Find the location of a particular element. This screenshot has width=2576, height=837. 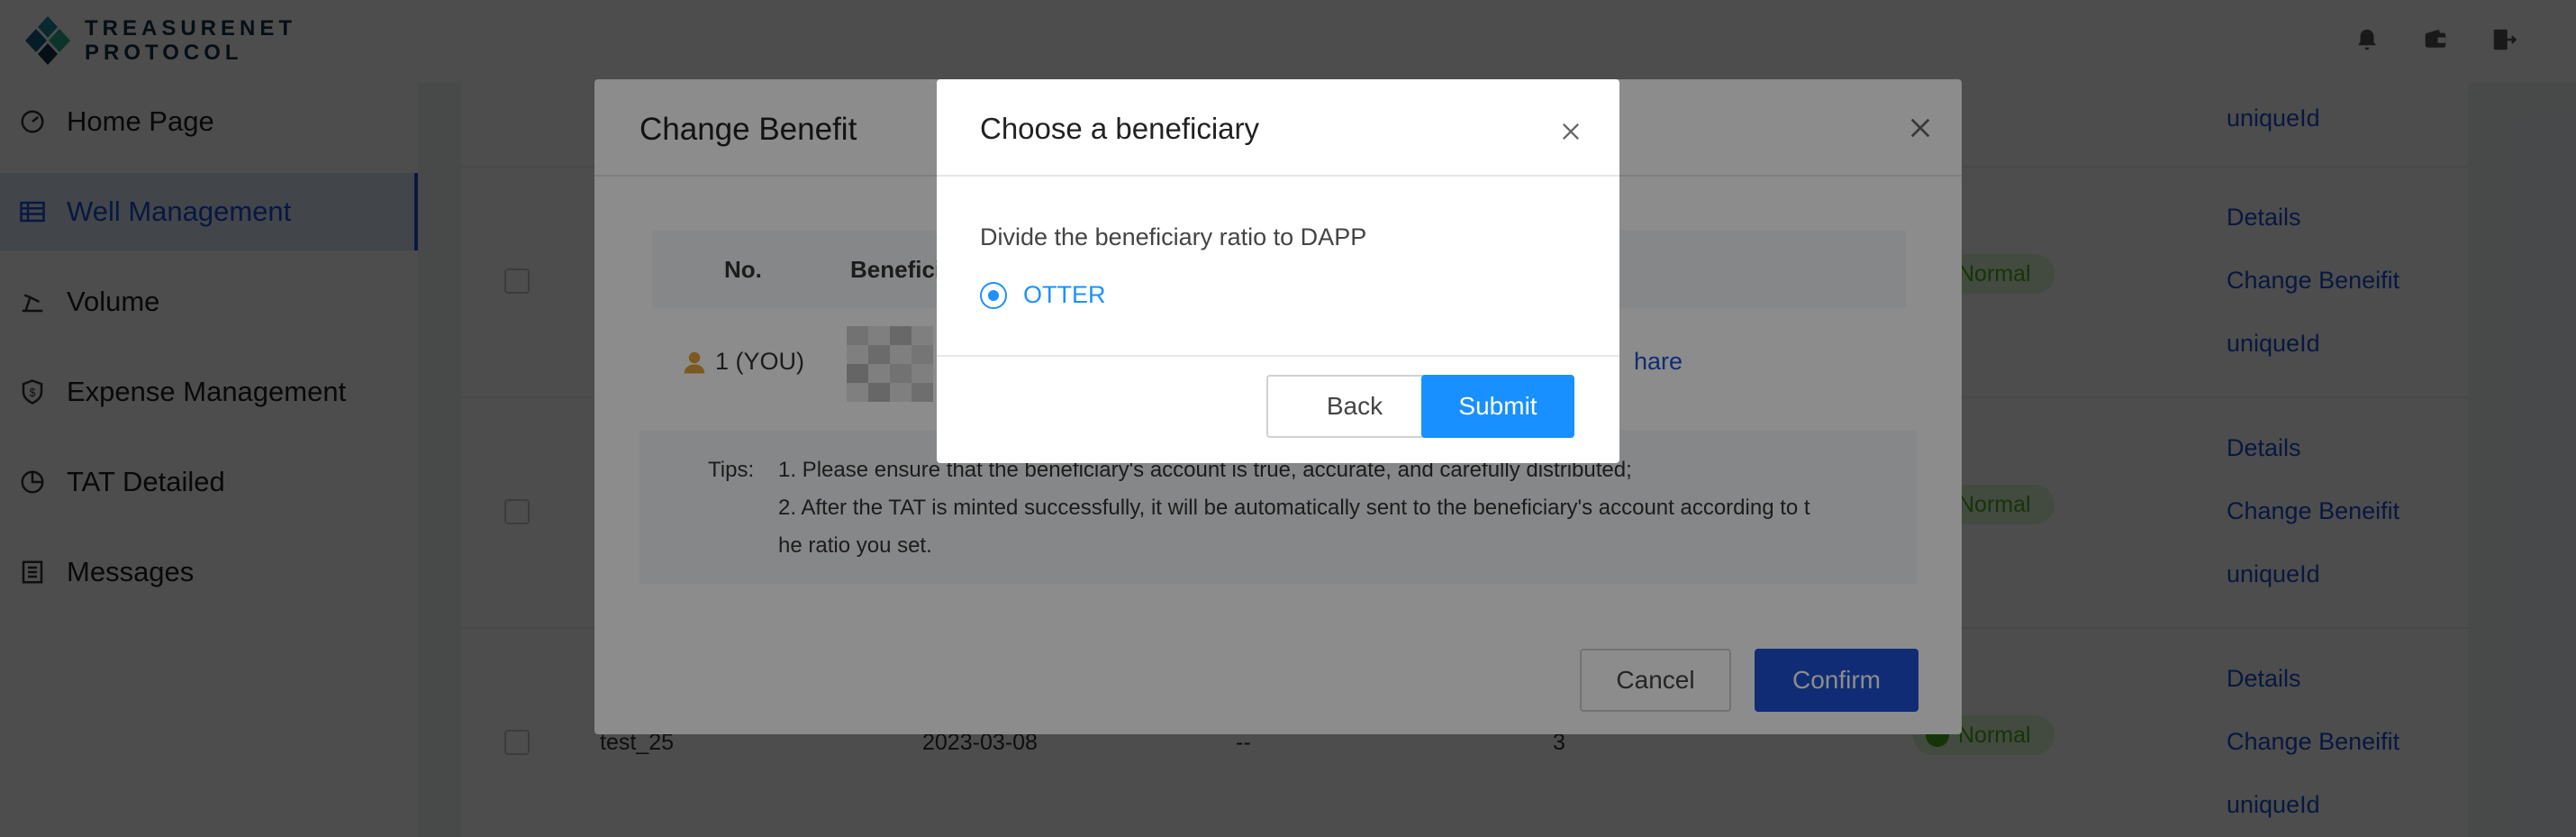

back-button: Back is located at coordinates (1354, 406).